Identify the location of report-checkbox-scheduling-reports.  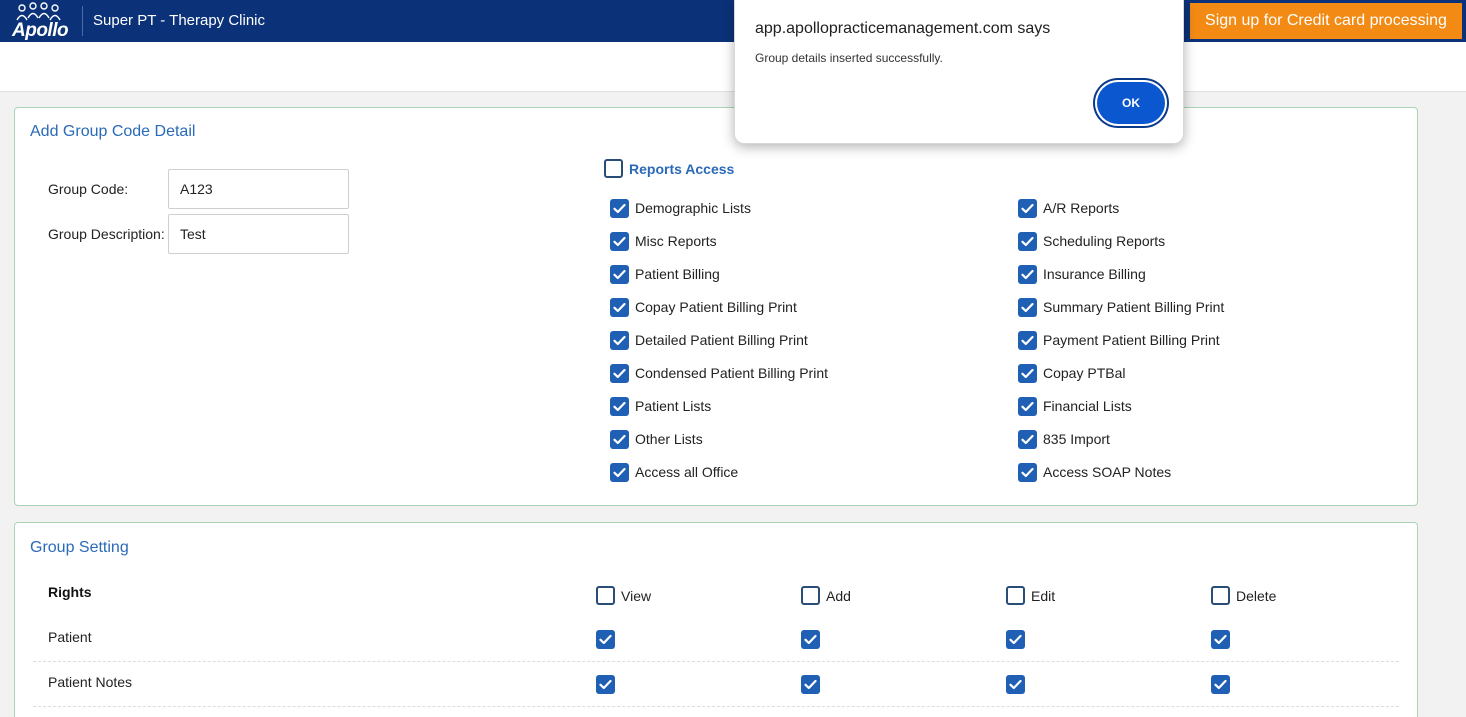
(1027, 241).